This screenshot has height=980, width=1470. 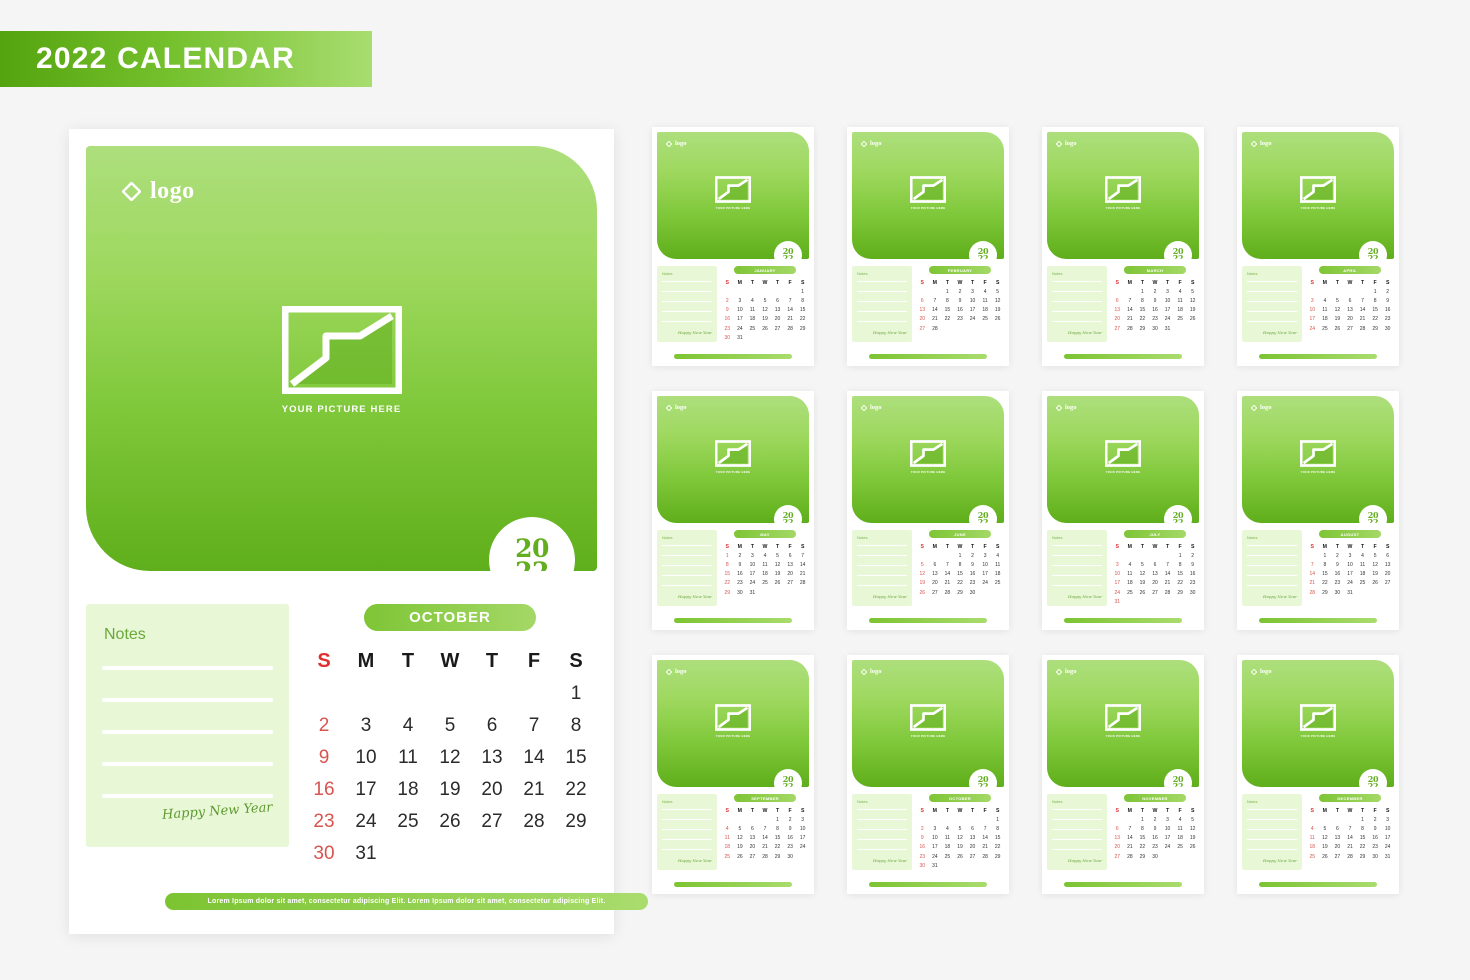 What do you see at coordinates (985, 310) in the screenshot?
I see `day-cell: 18` at bounding box center [985, 310].